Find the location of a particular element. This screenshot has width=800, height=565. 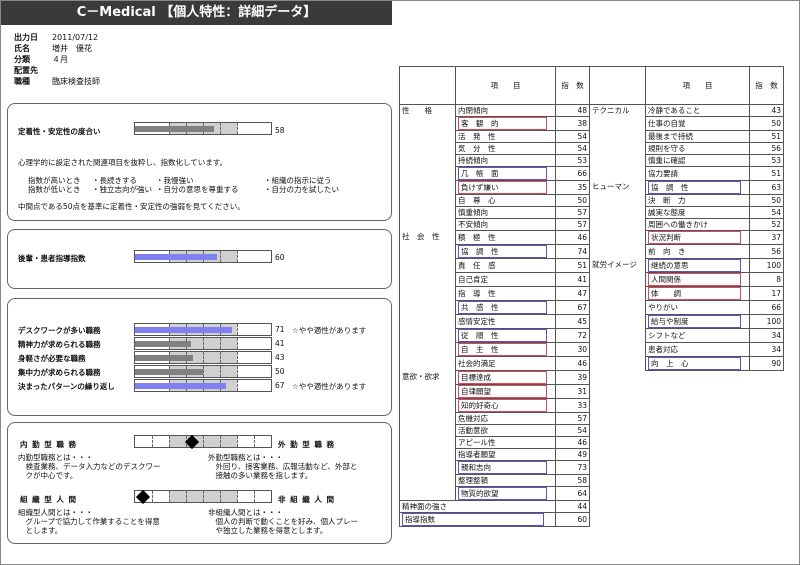

table-item: 共 感 性 is located at coordinates (503, 307).